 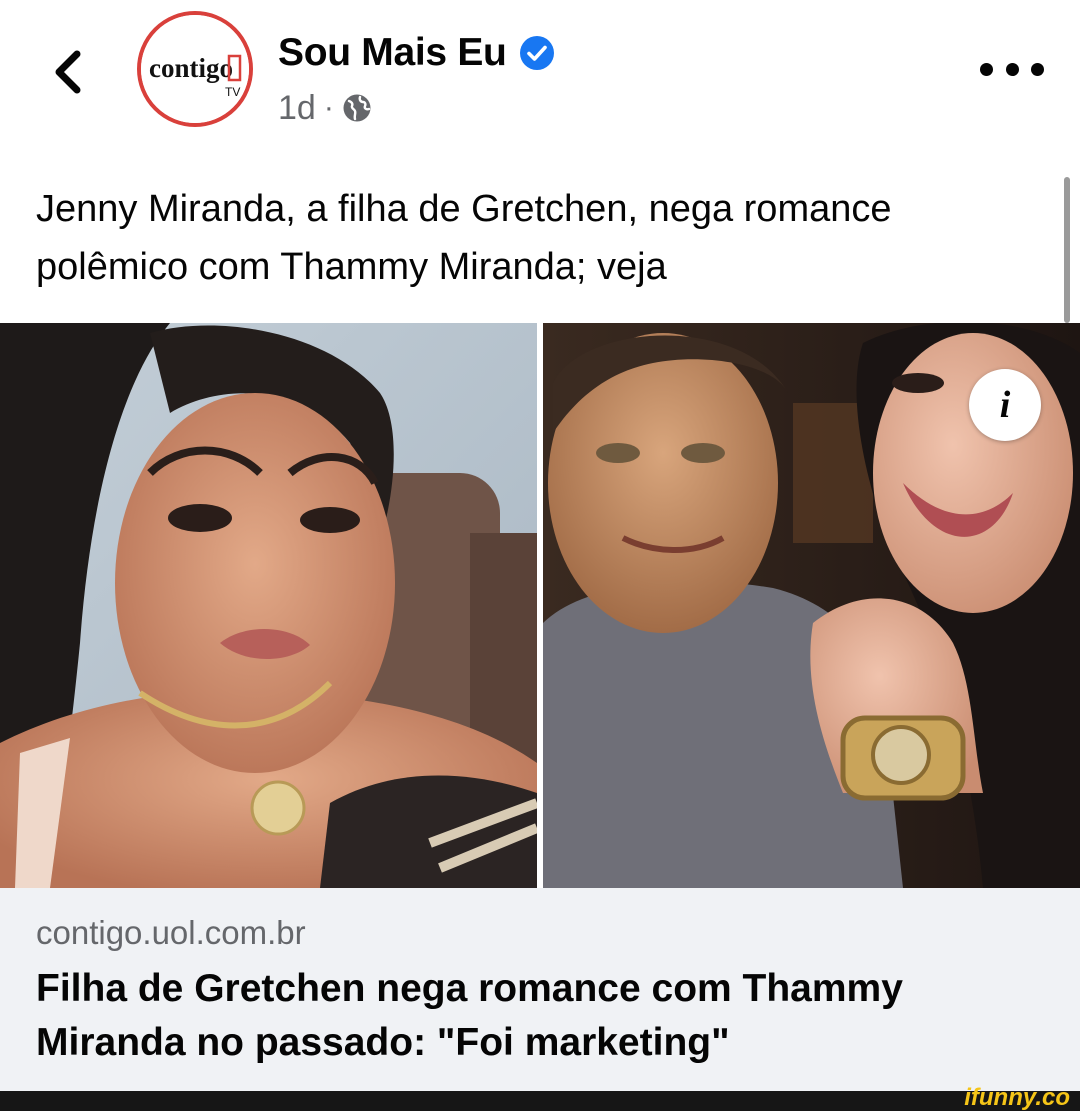 I want to click on globe-icon, so click(x=357, y=108).